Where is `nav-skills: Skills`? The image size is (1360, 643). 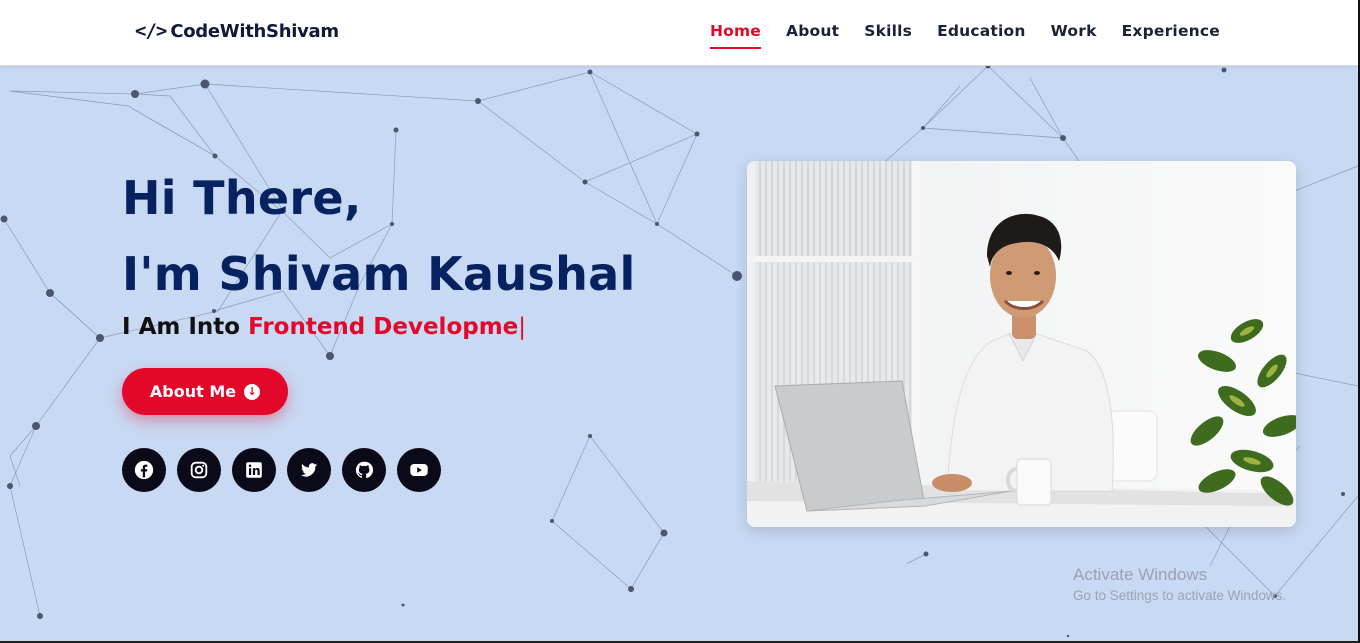
nav-skills: Skills is located at coordinates (888, 35).